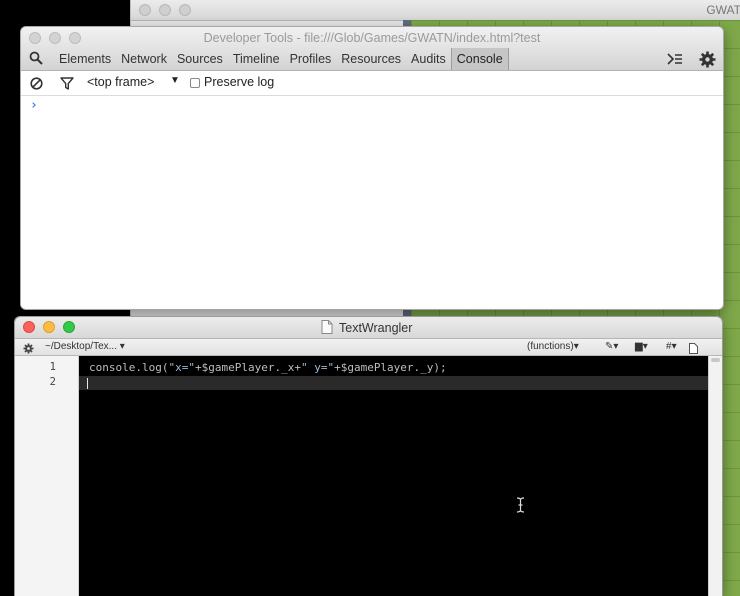 The height and width of the screenshot is (596, 740). What do you see at coordinates (707, 62) in the screenshot?
I see `gear-icon` at bounding box center [707, 62].